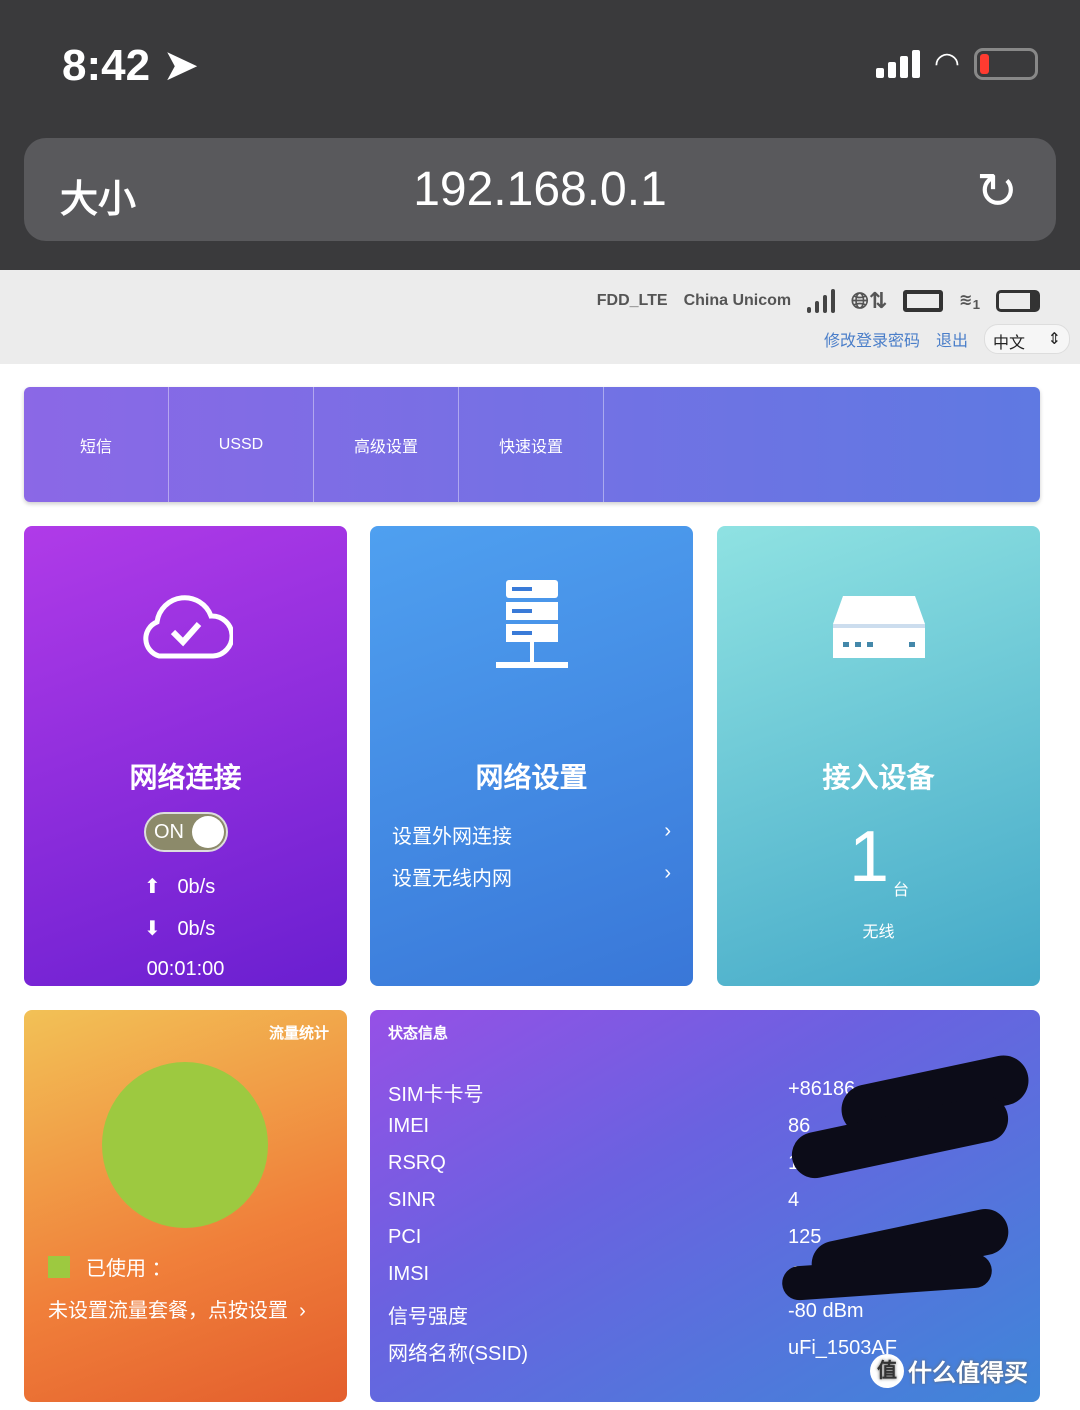 The height and width of the screenshot is (1410, 1080). Describe the element at coordinates (878, 777) in the screenshot. I see `card-title: 接入设备` at that location.